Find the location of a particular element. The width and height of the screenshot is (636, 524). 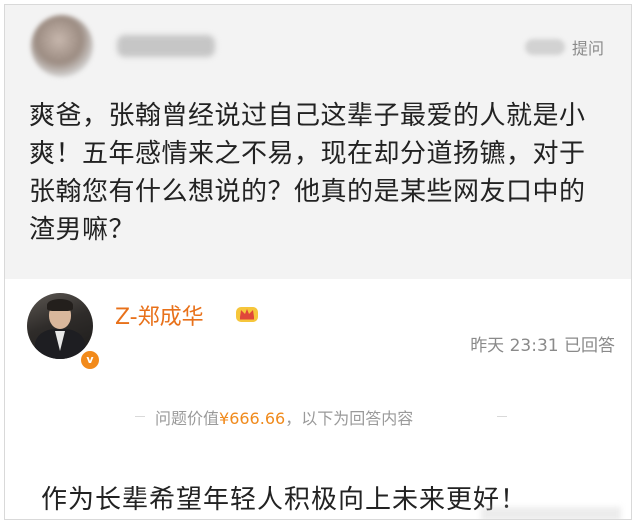

asker-tag-blurred is located at coordinates (545, 47).